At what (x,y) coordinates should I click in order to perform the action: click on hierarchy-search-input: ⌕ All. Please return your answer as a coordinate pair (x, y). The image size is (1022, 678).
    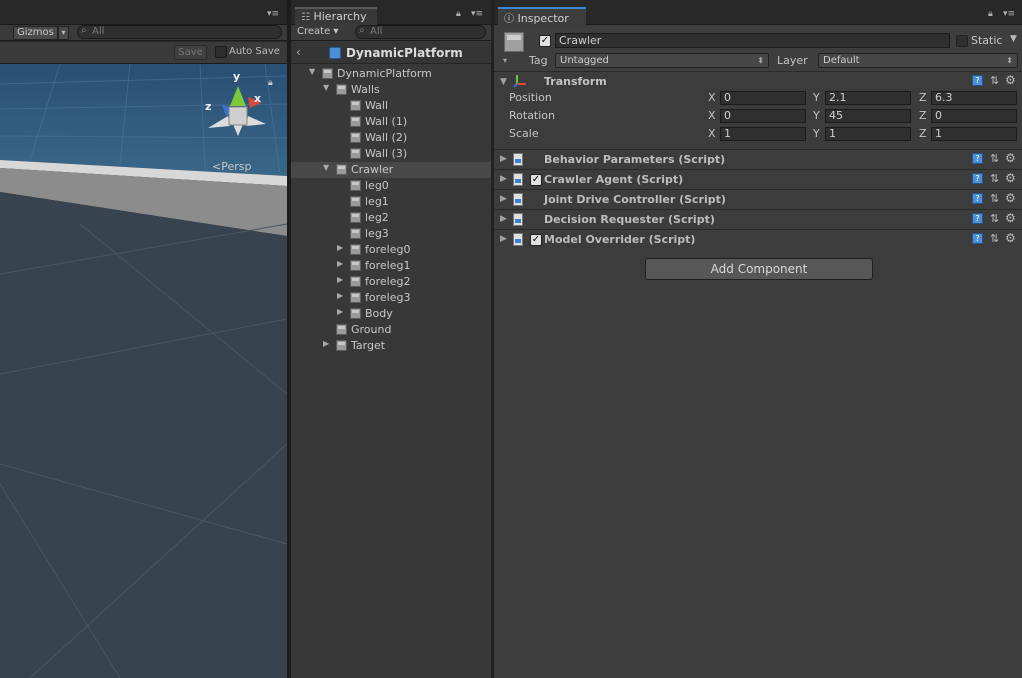
    Looking at the image, I should click on (420, 32).